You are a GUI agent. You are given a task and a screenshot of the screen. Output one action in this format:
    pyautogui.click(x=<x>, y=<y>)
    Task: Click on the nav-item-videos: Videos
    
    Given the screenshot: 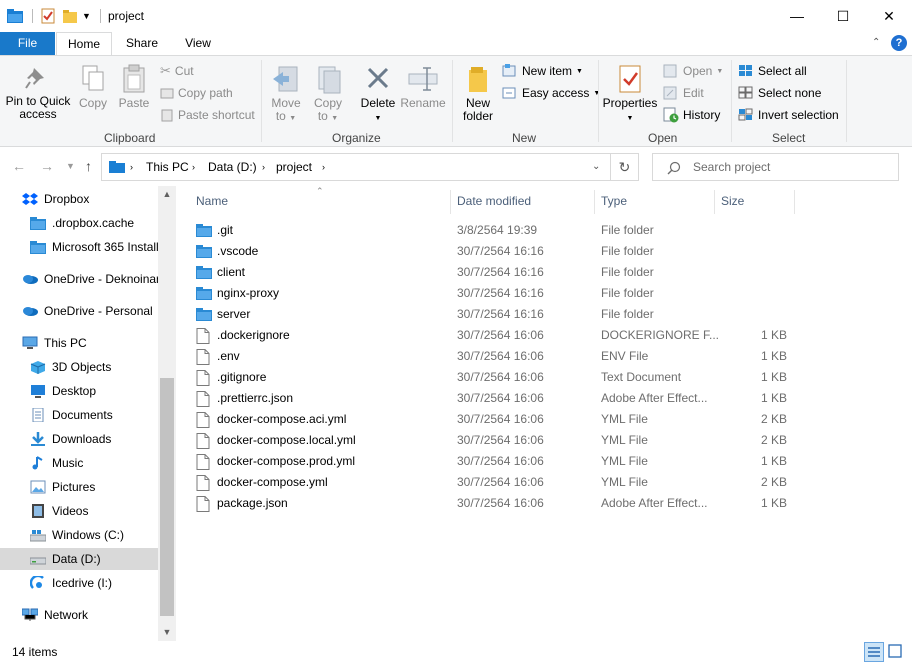 What is the action you would take?
    pyautogui.click(x=79, y=511)
    